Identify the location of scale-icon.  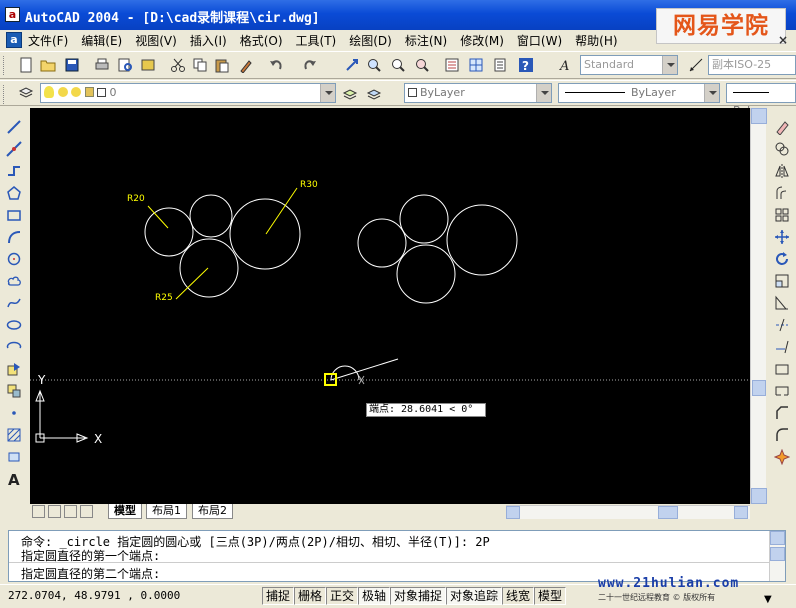
(782, 281).